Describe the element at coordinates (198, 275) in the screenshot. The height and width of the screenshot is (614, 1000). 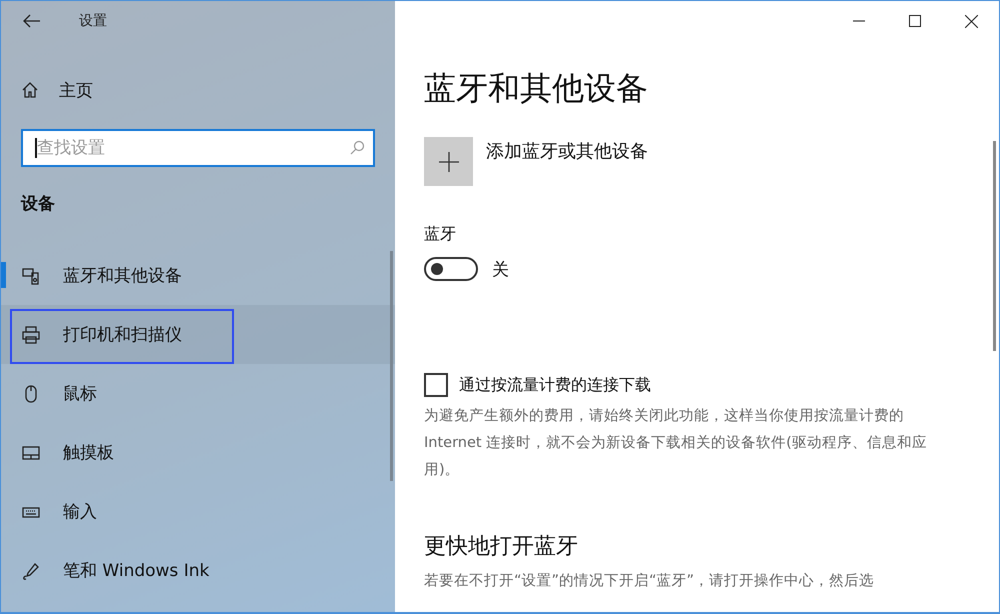
I see `sidebar-item: 蓝牙和其他设备` at that location.